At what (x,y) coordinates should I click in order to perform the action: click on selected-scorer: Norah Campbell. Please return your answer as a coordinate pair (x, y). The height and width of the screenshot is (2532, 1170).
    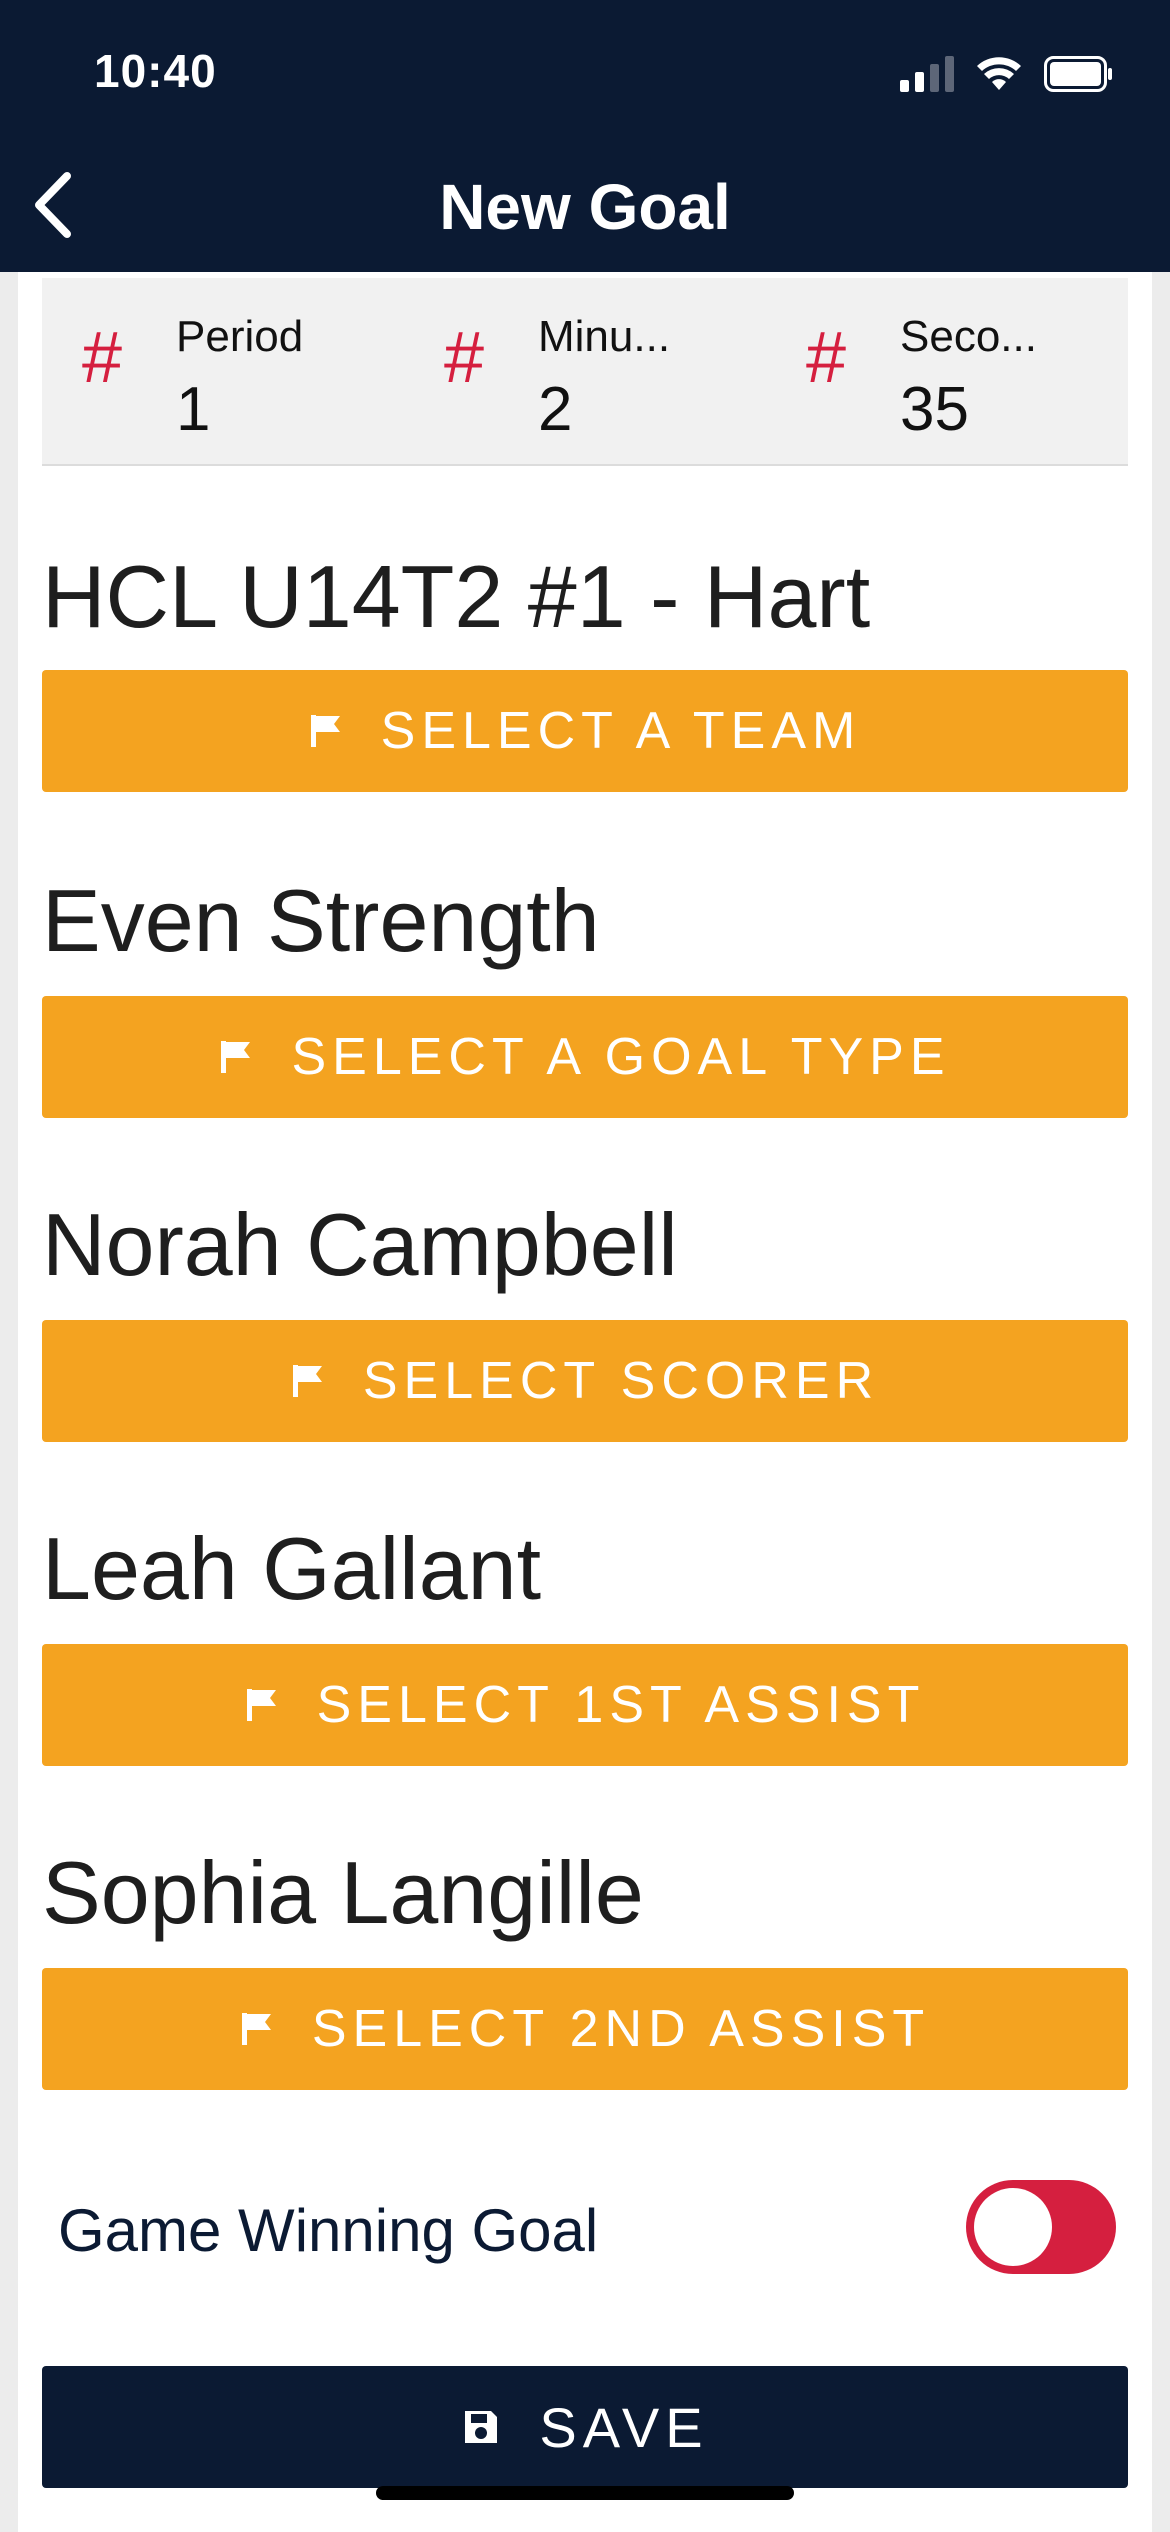
    Looking at the image, I should click on (360, 1244).